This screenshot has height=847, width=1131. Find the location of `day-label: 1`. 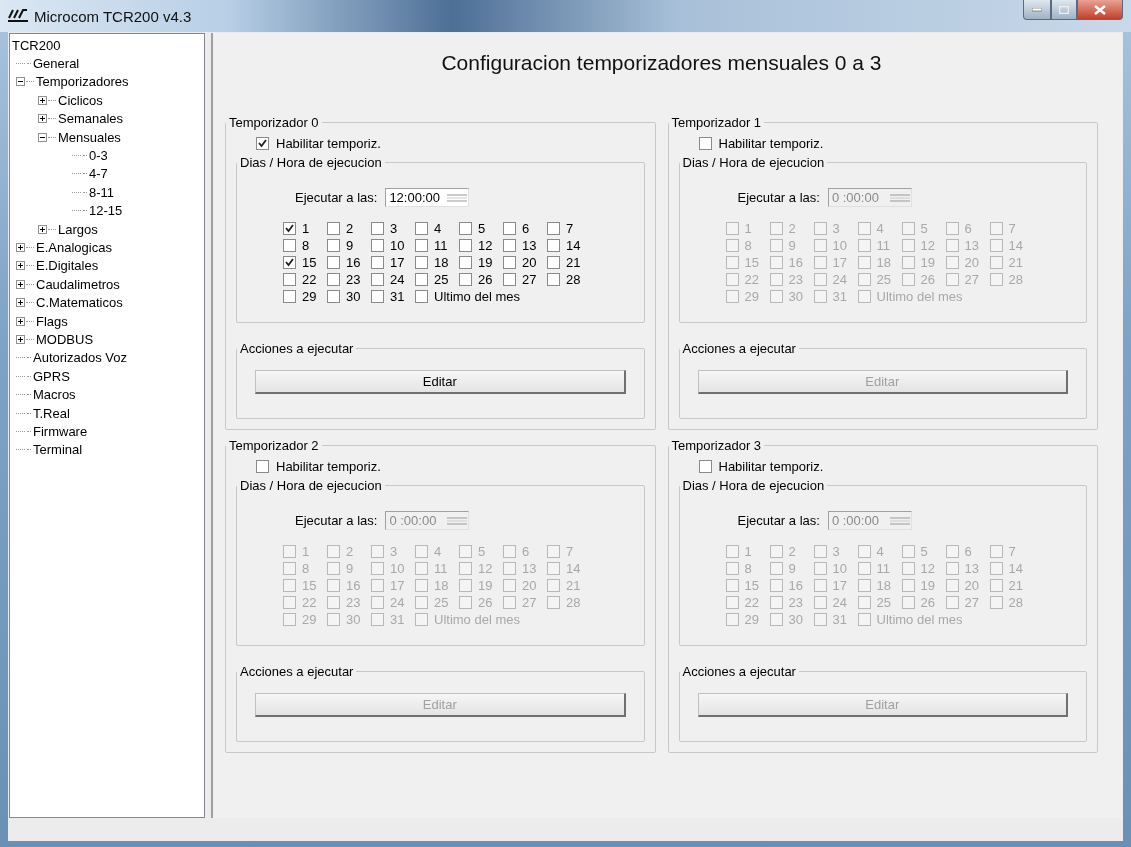

day-label: 1 is located at coordinates (306, 228).